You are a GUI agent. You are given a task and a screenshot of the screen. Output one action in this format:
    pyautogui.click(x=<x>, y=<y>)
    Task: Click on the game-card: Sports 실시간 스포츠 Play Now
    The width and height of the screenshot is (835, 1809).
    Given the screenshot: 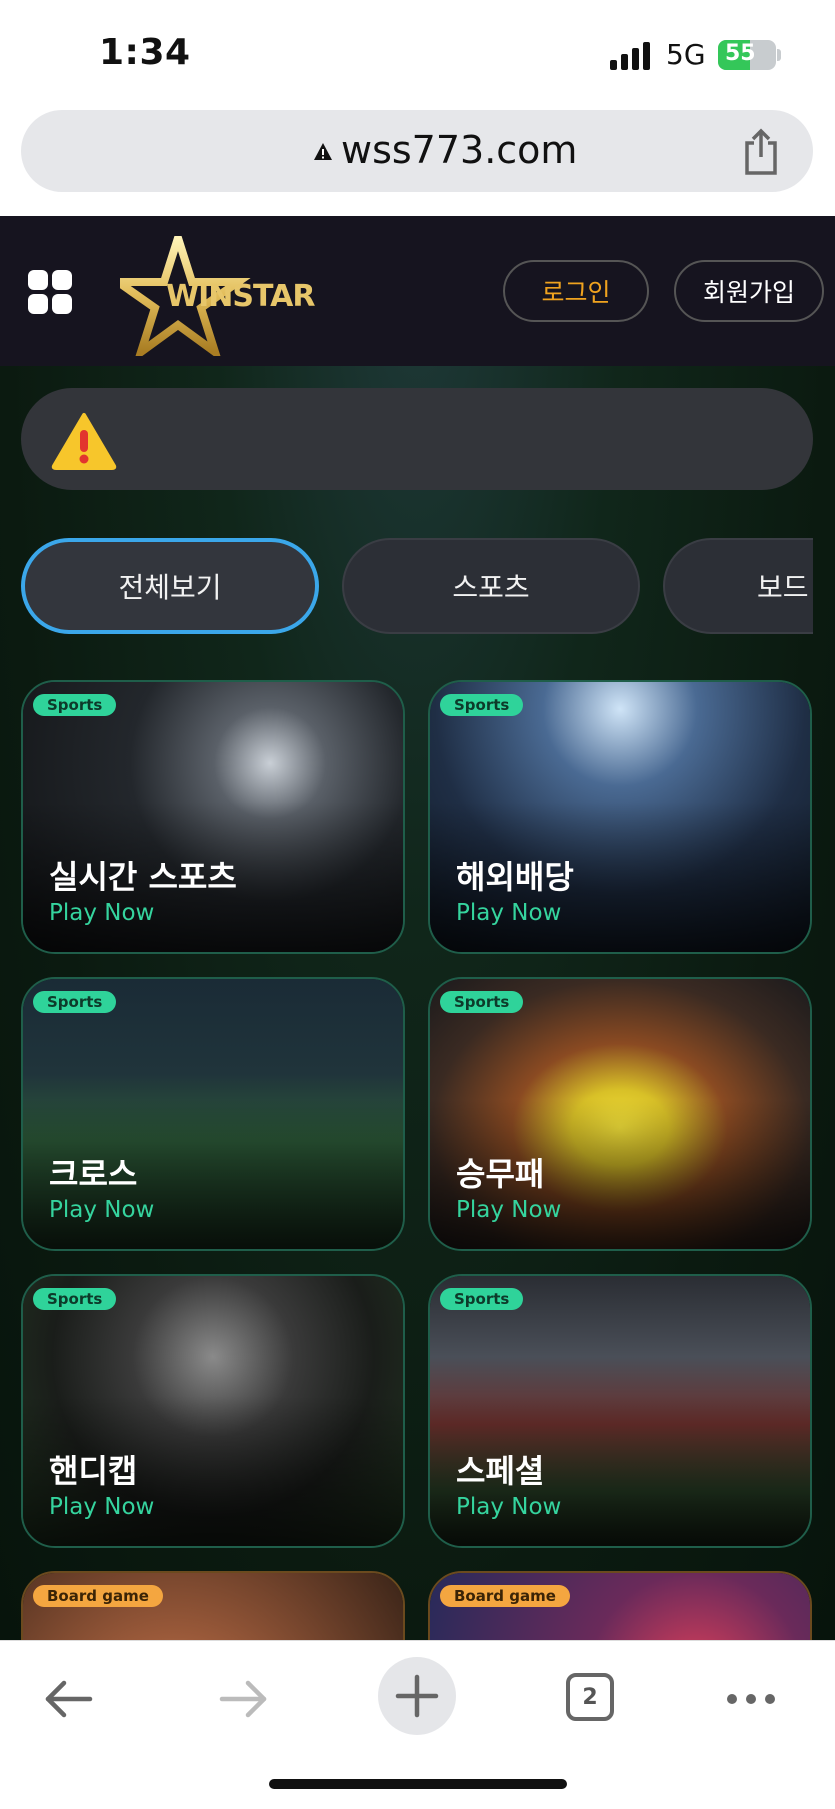 What is the action you would take?
    pyautogui.click(x=213, y=817)
    